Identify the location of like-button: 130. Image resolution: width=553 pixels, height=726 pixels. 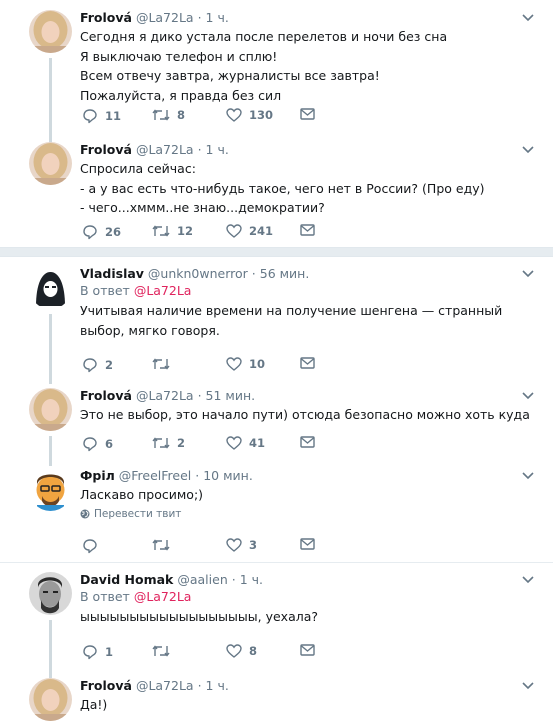
(249, 115).